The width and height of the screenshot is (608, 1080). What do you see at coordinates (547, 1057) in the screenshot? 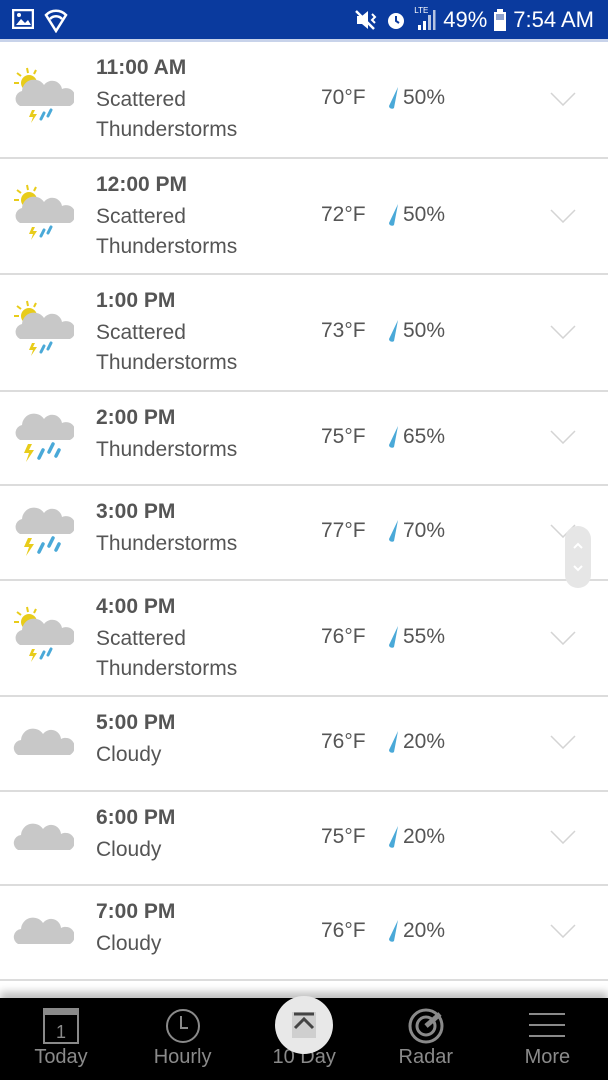
I see `nav-label: More` at bounding box center [547, 1057].